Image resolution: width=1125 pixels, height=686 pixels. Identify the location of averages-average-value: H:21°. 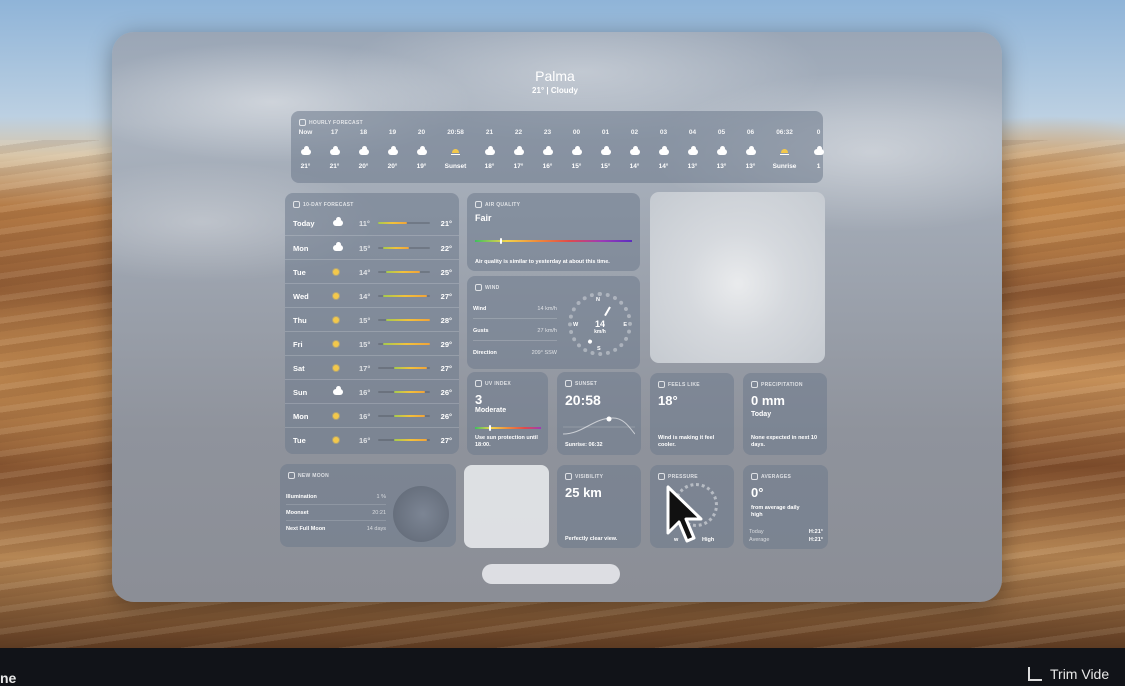
(815, 540).